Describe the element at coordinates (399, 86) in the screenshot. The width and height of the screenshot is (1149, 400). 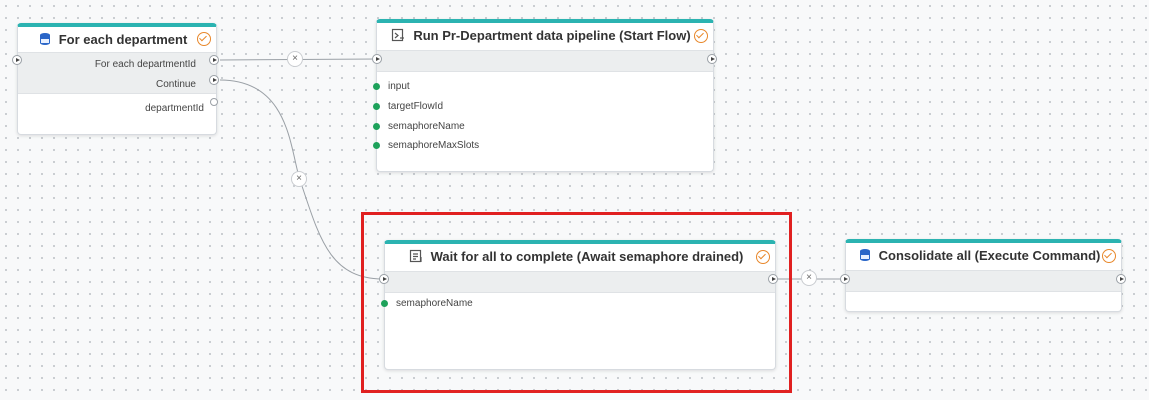
I see `input-label: input` at that location.